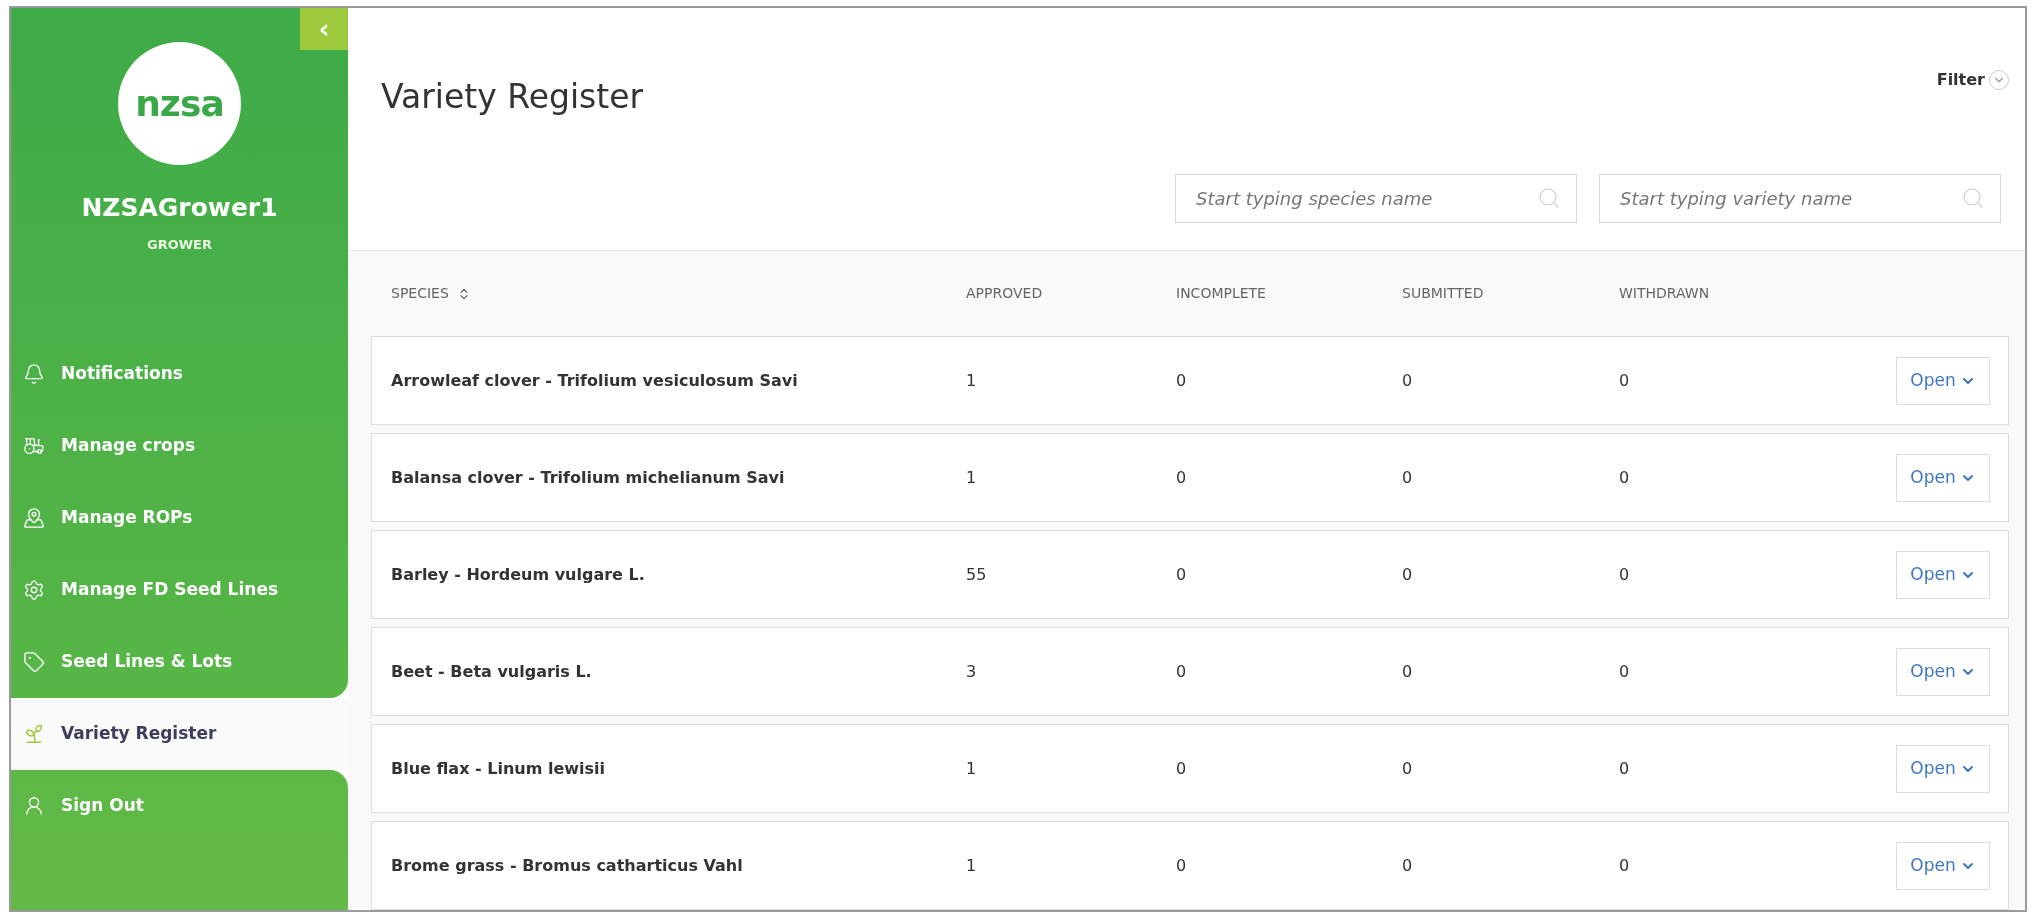  I want to click on search-field: Start typing species name, so click(1376, 198).